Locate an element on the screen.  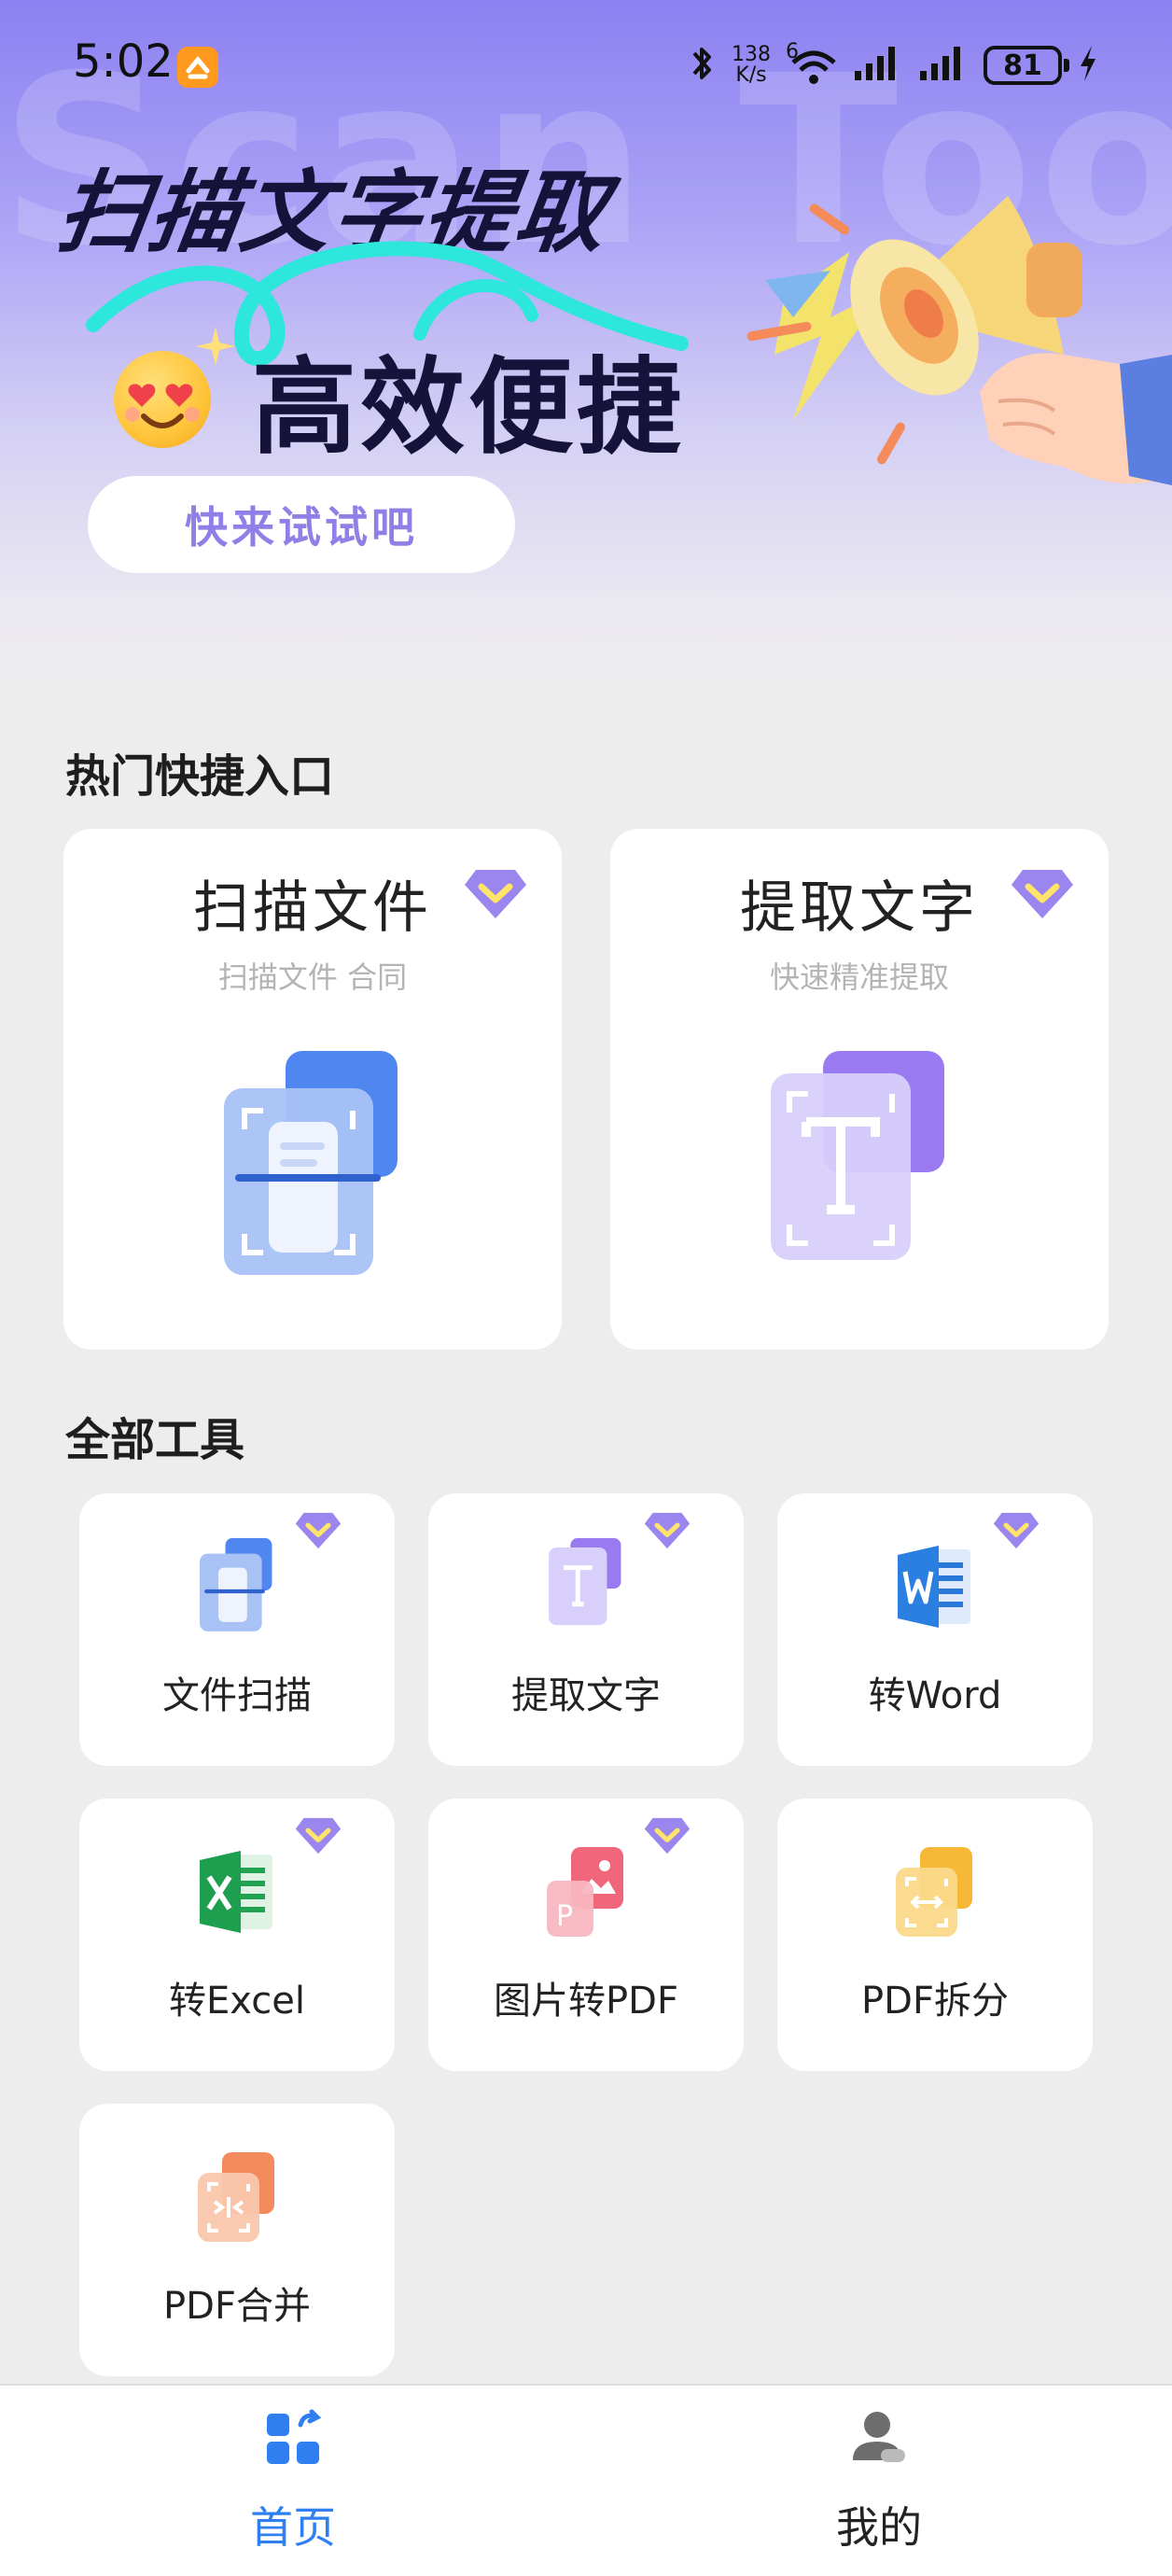
wifi-band-label: 6 is located at coordinates (792, 51).